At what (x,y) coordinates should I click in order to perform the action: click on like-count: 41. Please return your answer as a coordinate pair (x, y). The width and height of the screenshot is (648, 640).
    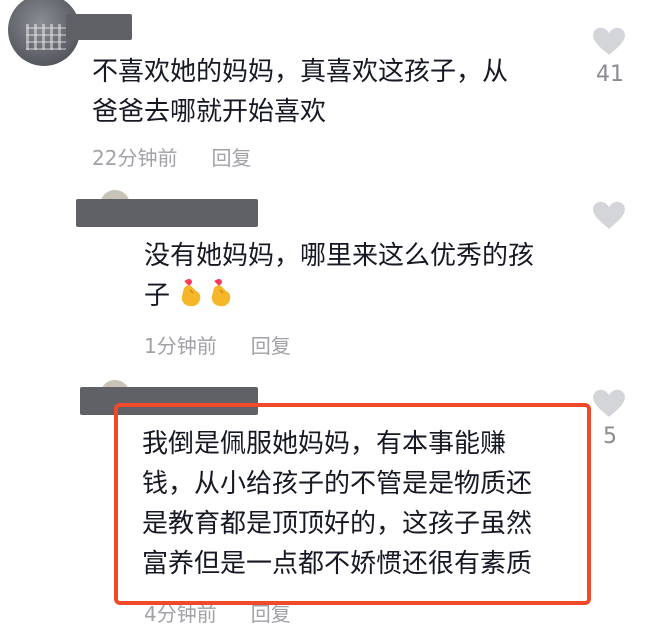
    Looking at the image, I should click on (610, 74).